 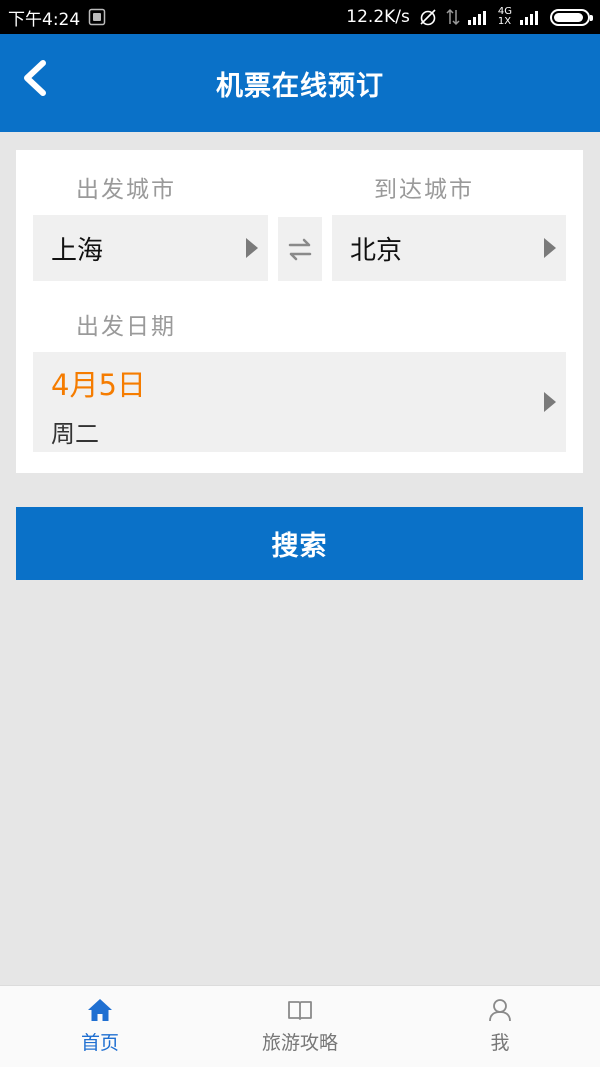 I want to click on chevron-left-icon, so click(x=35, y=78).